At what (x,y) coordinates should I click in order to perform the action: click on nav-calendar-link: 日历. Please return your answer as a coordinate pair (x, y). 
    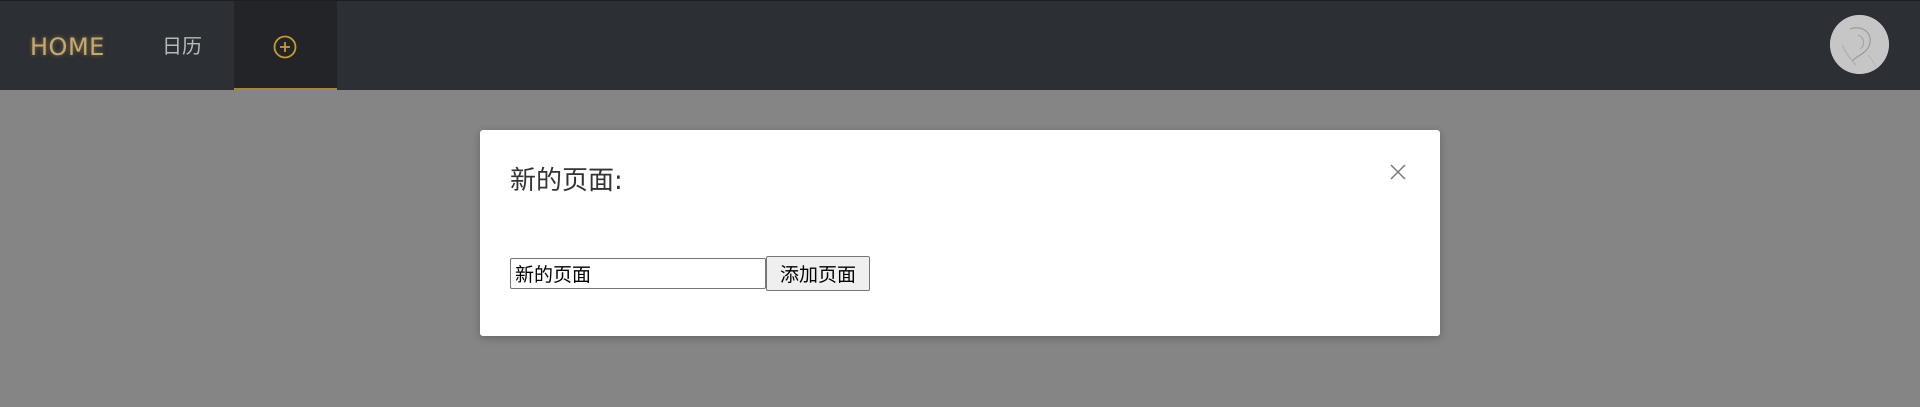
    Looking at the image, I should click on (182, 46).